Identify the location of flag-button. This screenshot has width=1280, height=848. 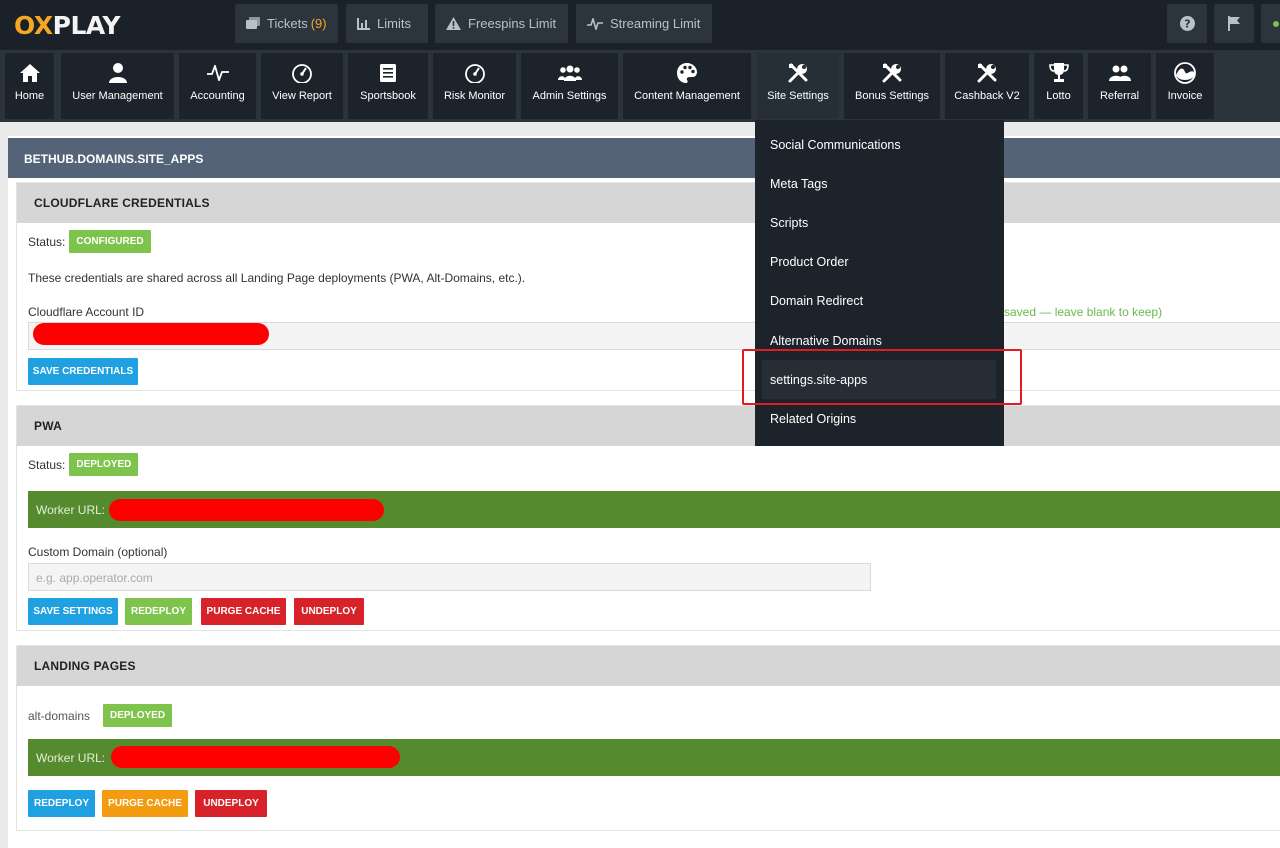
(1234, 23).